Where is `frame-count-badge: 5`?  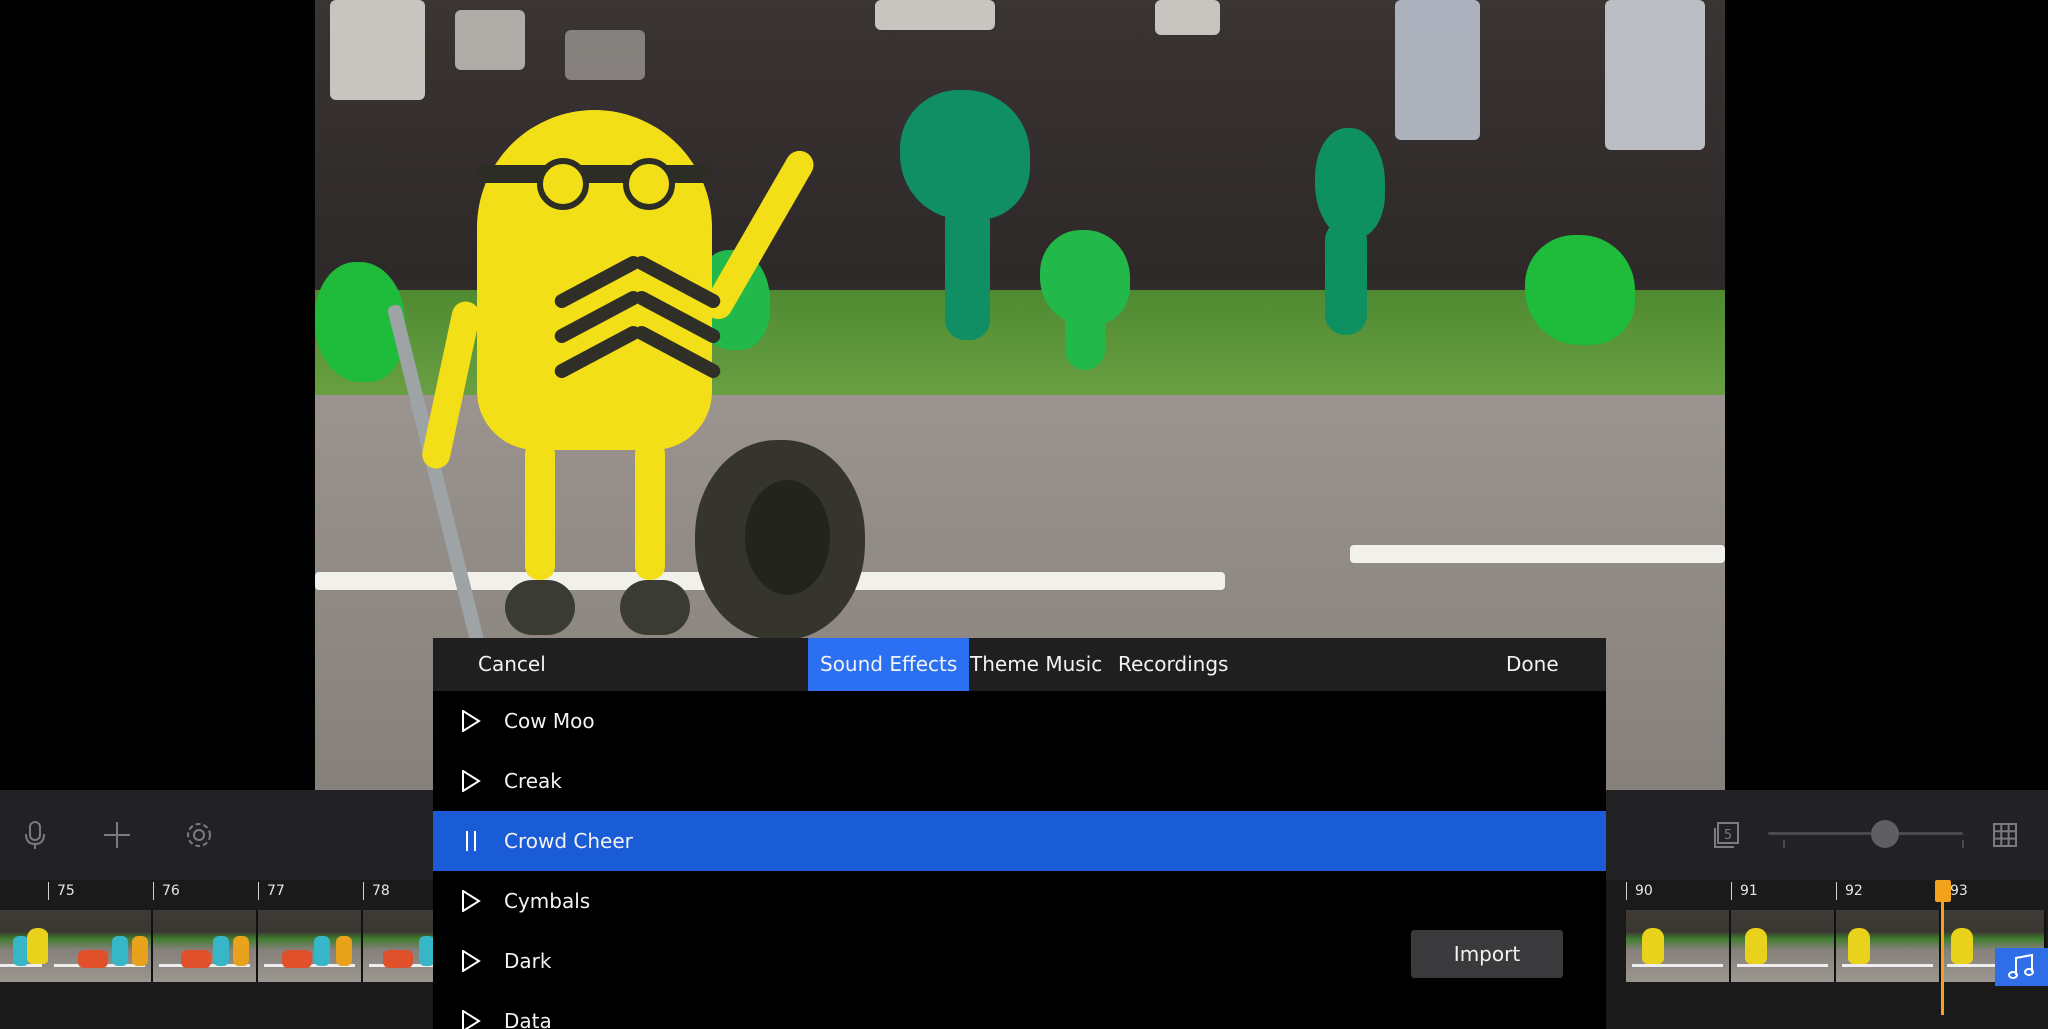 frame-count-badge: 5 is located at coordinates (1728, 835).